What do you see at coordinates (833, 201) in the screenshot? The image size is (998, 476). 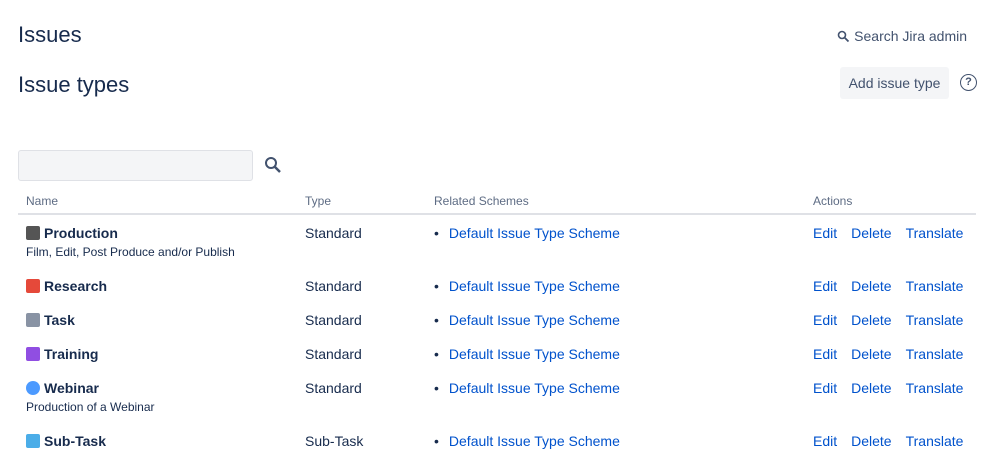 I see `col-actions: Actions` at bounding box center [833, 201].